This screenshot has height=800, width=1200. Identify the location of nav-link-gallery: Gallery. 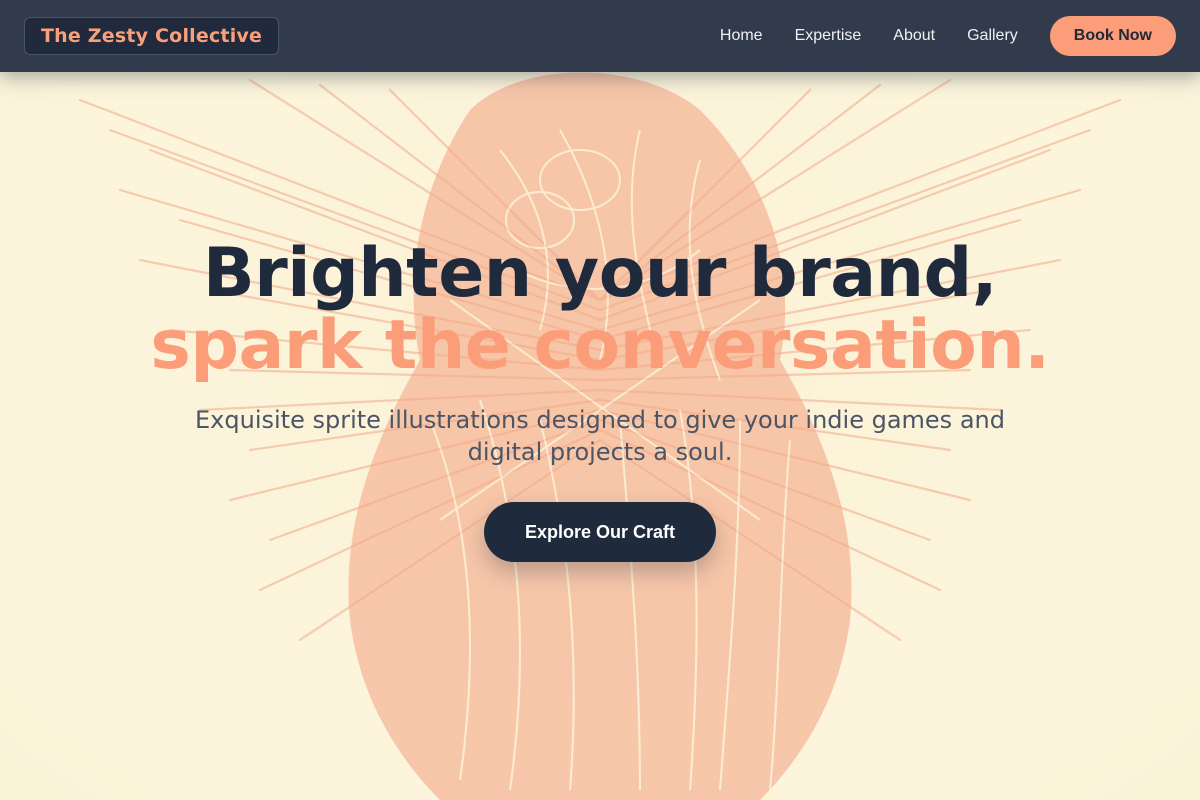
(992, 36).